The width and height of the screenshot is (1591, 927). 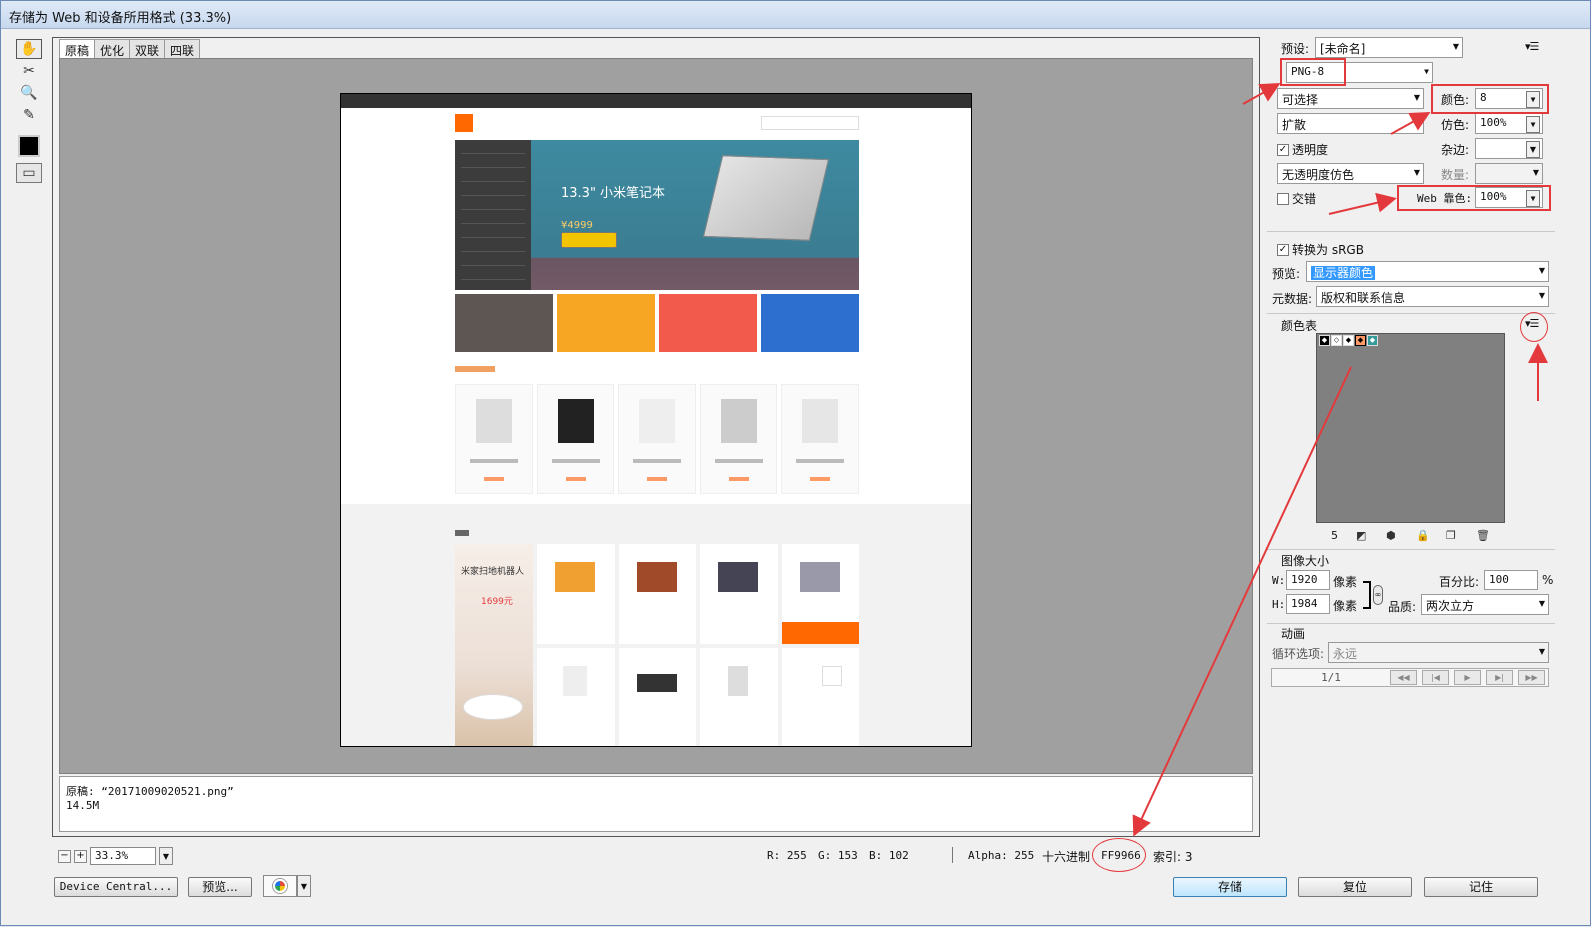 I want to click on tab-2-up: 双联, so click(x=147, y=49).